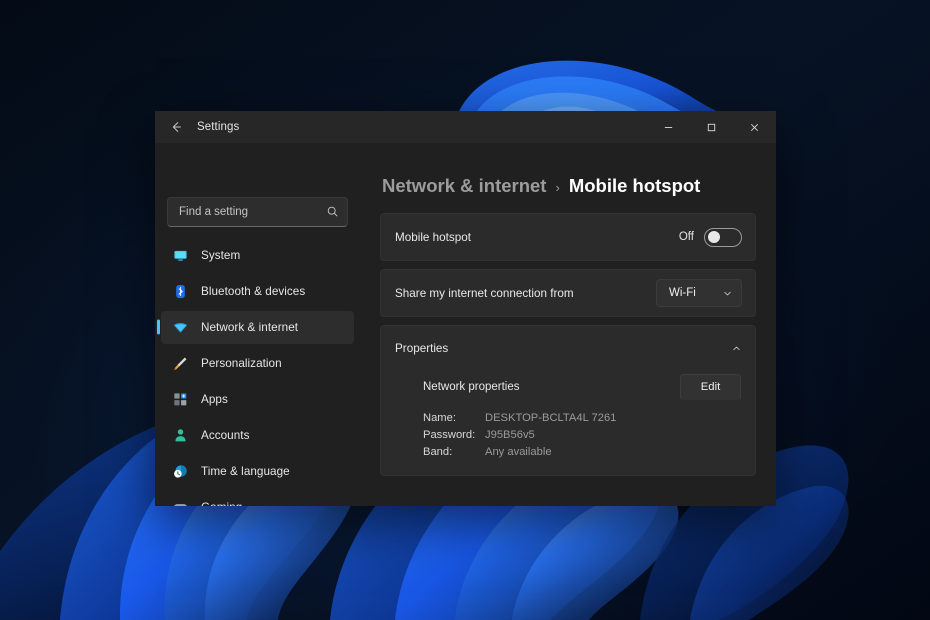 The height and width of the screenshot is (620, 930). What do you see at coordinates (180, 471) in the screenshot?
I see `clock-globe-icon` at bounding box center [180, 471].